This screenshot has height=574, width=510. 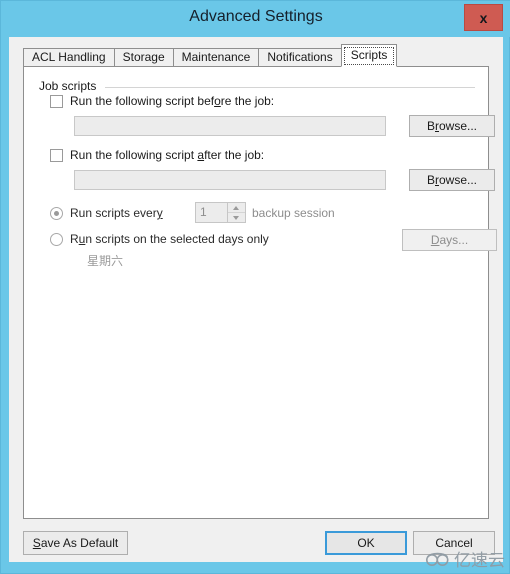 I want to click on tab-notifications: Notifications, so click(x=300, y=57).